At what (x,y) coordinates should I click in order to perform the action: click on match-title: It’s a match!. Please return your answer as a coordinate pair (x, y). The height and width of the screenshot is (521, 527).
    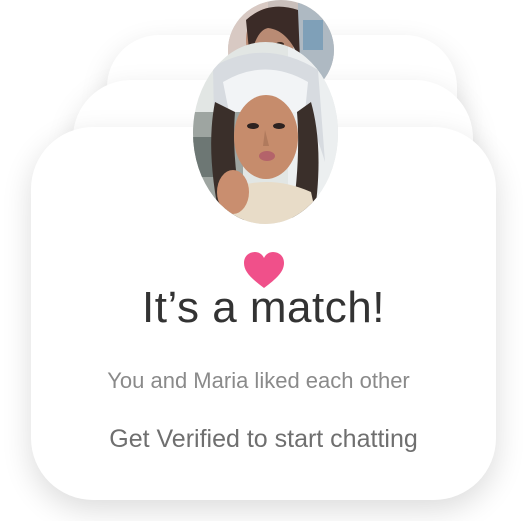
    Looking at the image, I should click on (263, 307).